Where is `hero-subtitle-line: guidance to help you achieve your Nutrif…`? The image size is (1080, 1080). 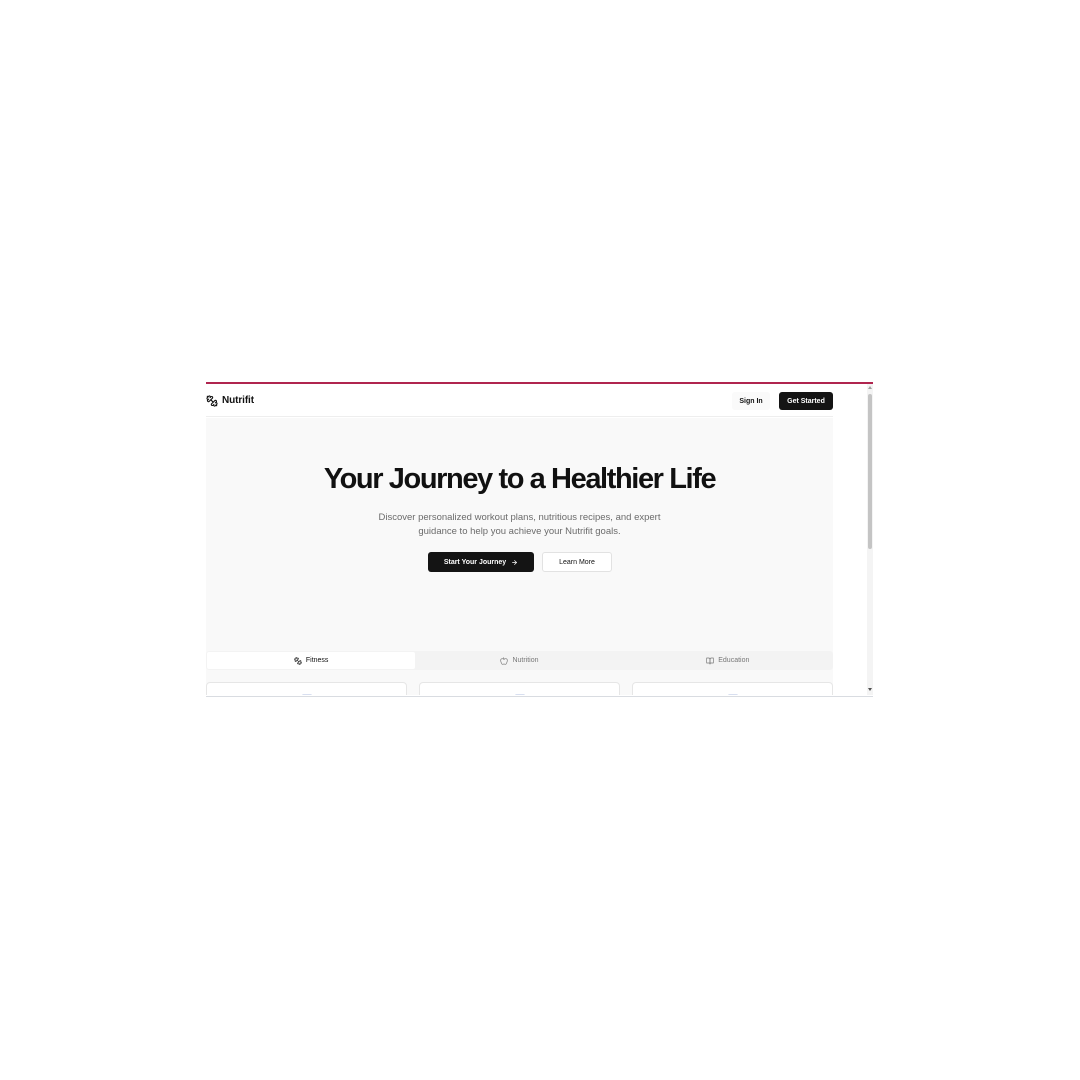
hero-subtitle-line: guidance to help you achieve your Nutrif… is located at coordinates (519, 531).